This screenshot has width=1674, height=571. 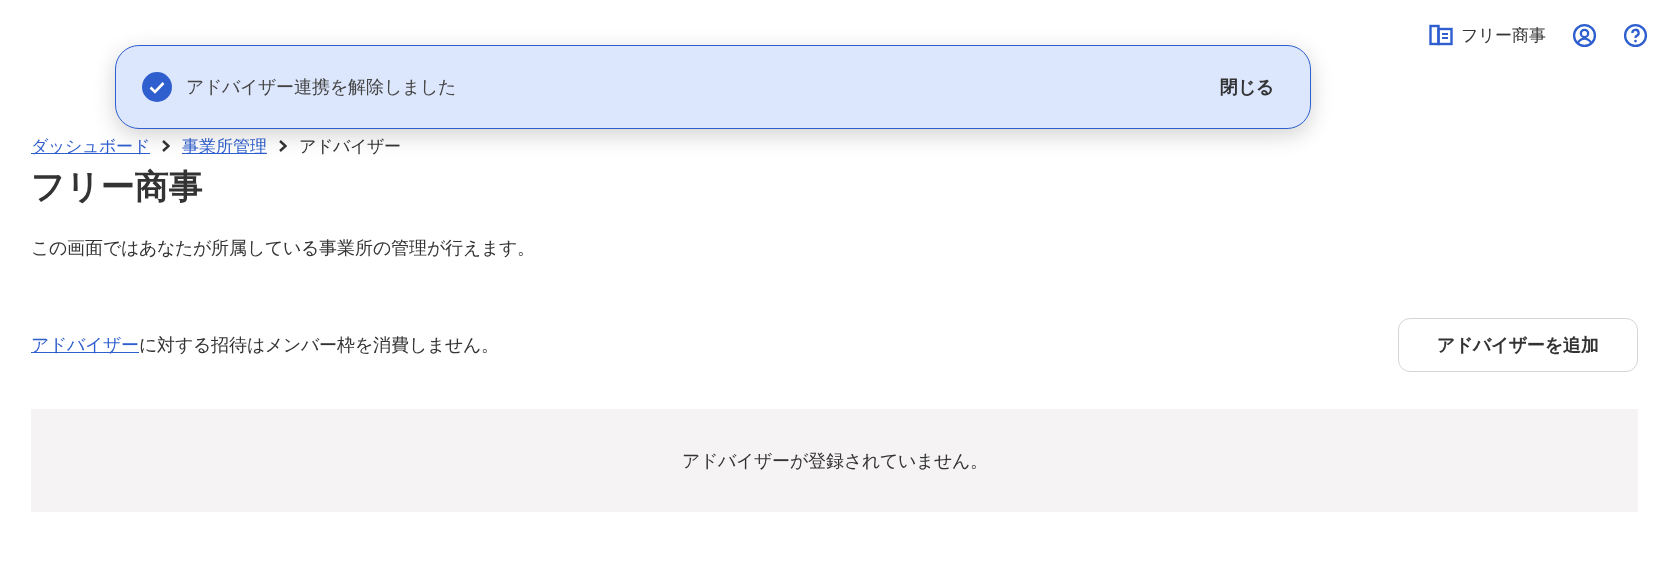 I want to click on notice-text: アドバイザーに対する招待はメンバー枠を消費しません。, so click(x=265, y=345).